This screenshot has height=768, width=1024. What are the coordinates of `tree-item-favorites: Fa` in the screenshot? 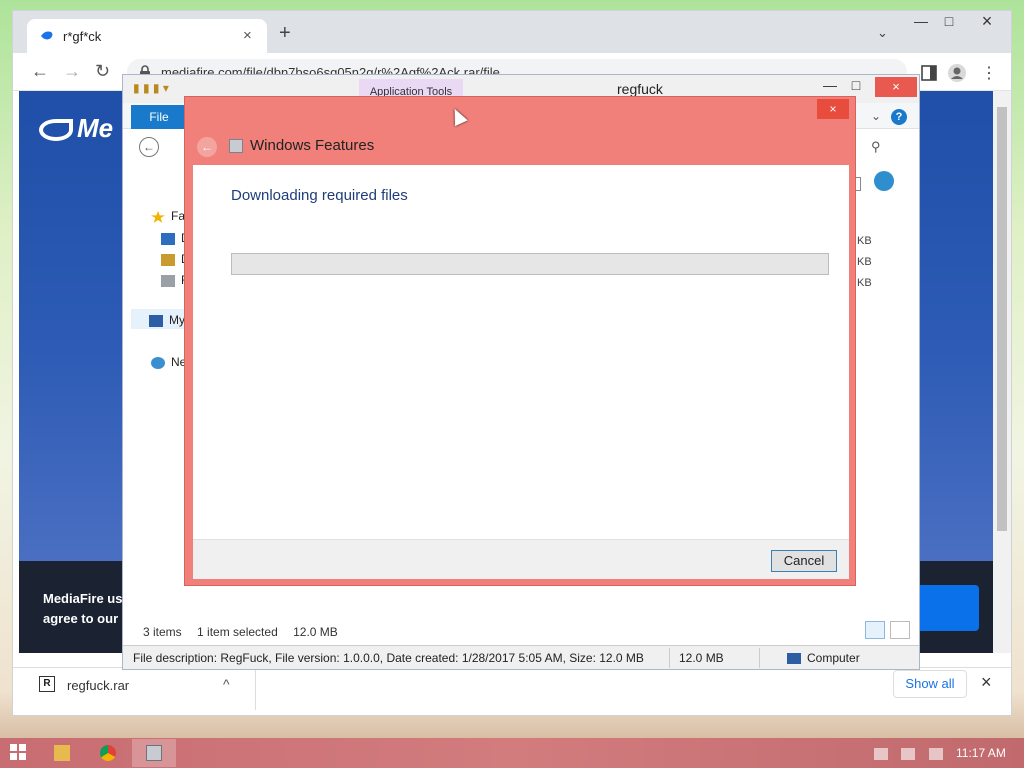 It's located at (168, 216).